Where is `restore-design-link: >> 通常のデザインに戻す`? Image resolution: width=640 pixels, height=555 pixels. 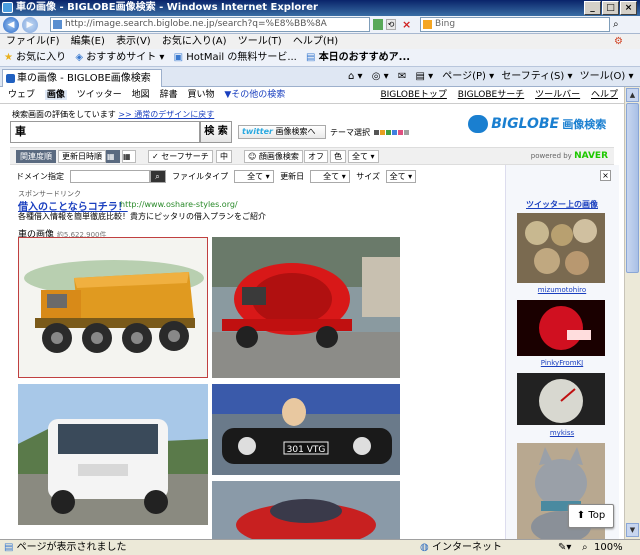 restore-design-link: >> 通常のデザインに戻す is located at coordinates (166, 114).